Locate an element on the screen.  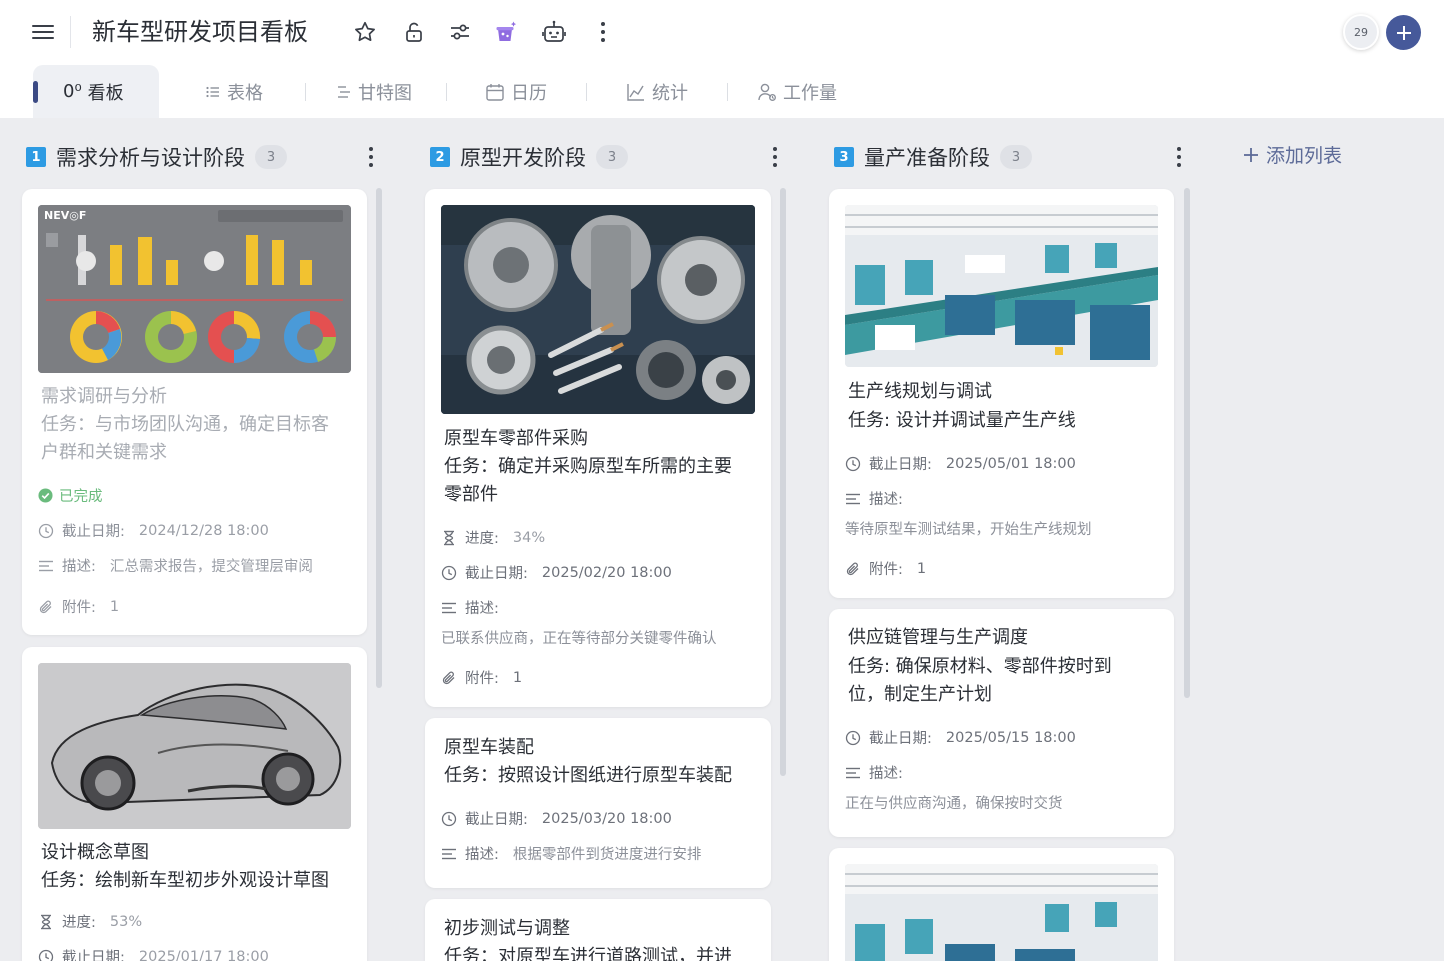
card-progress: 进度: 34% is located at coordinates (493, 537).